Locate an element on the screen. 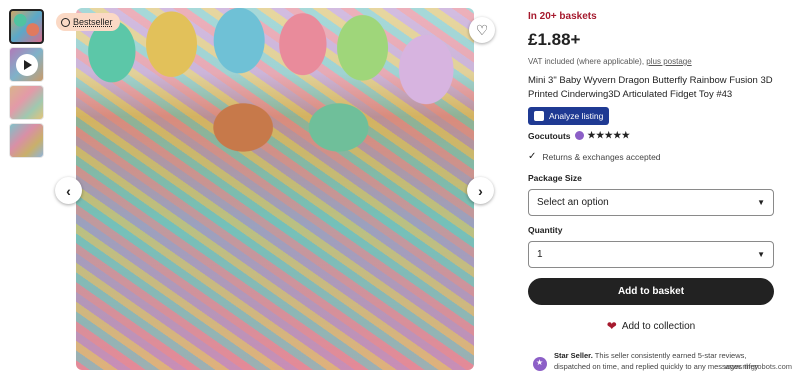 This screenshot has width=800, height=373. add-to-collection-button: ❤ Add to collection is located at coordinates (651, 326).